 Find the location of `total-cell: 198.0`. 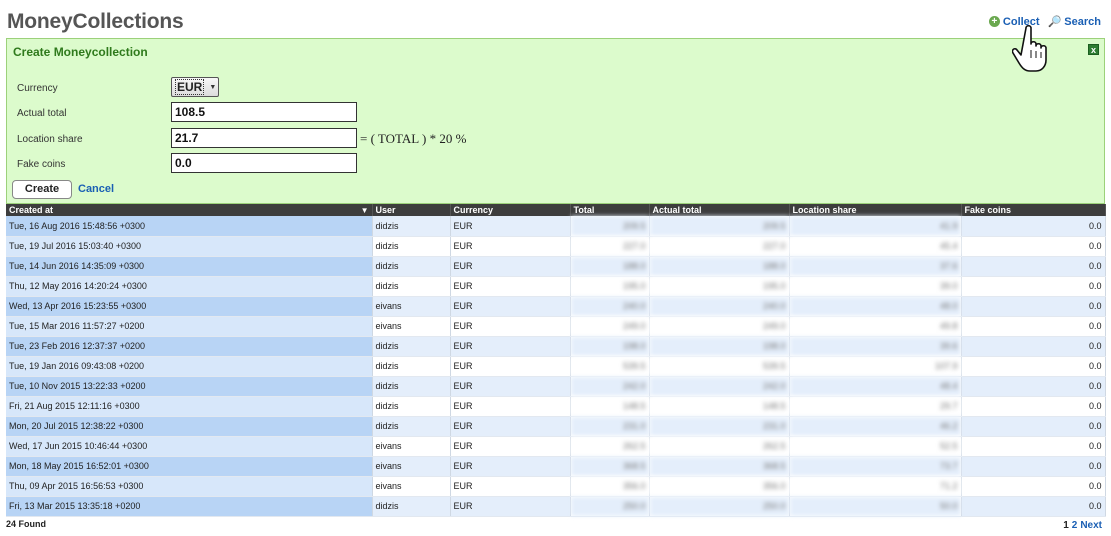

total-cell: 198.0 is located at coordinates (610, 346).